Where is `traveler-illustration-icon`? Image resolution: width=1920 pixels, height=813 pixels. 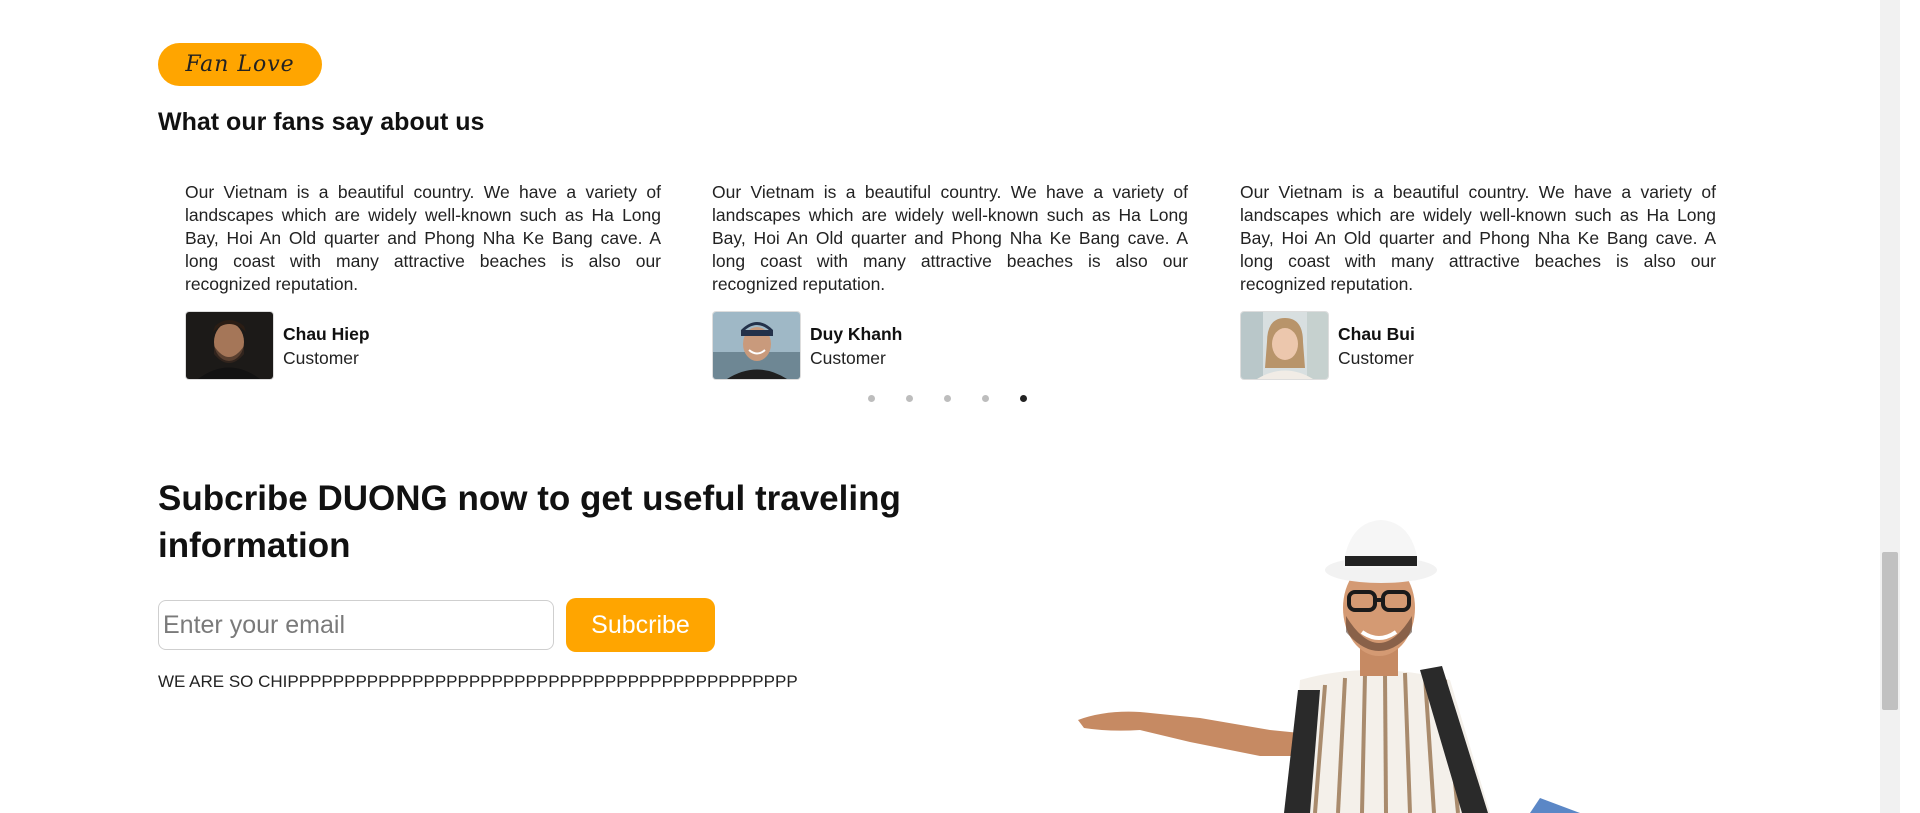 traveler-illustration-icon is located at coordinates (1329, 666).